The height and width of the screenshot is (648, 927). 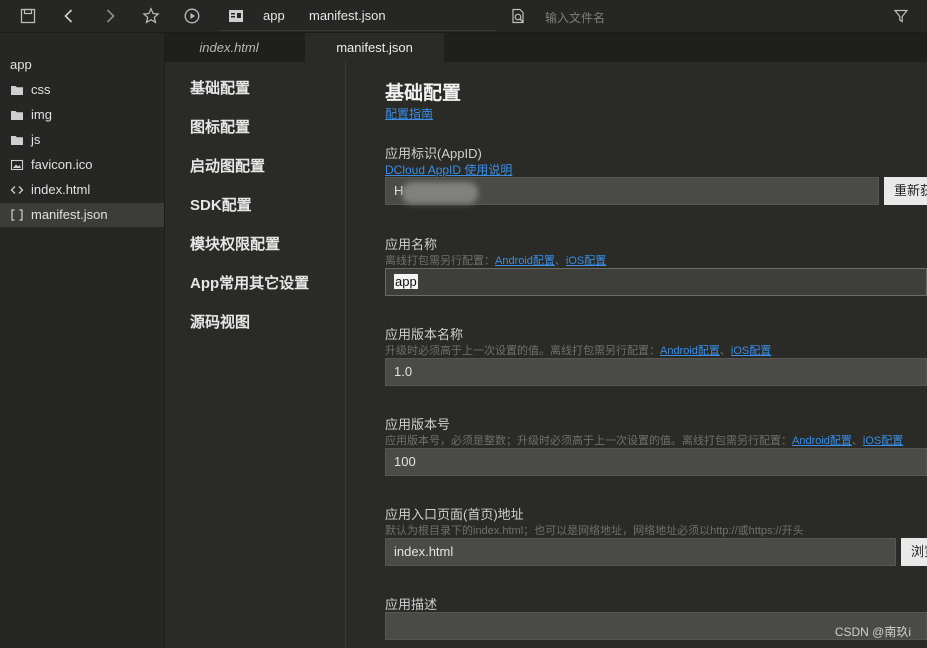 I want to click on preview-icon, so click(x=236, y=16).